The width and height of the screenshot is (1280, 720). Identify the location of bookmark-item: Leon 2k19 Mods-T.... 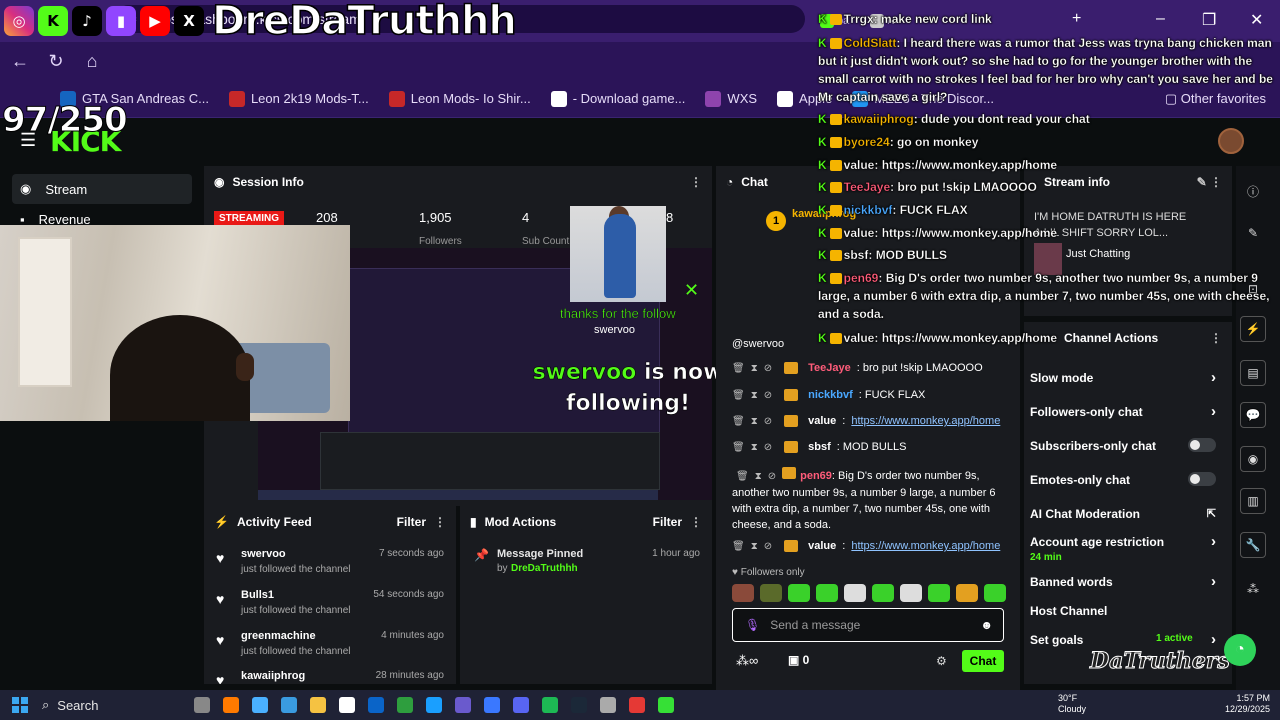
(298, 98).